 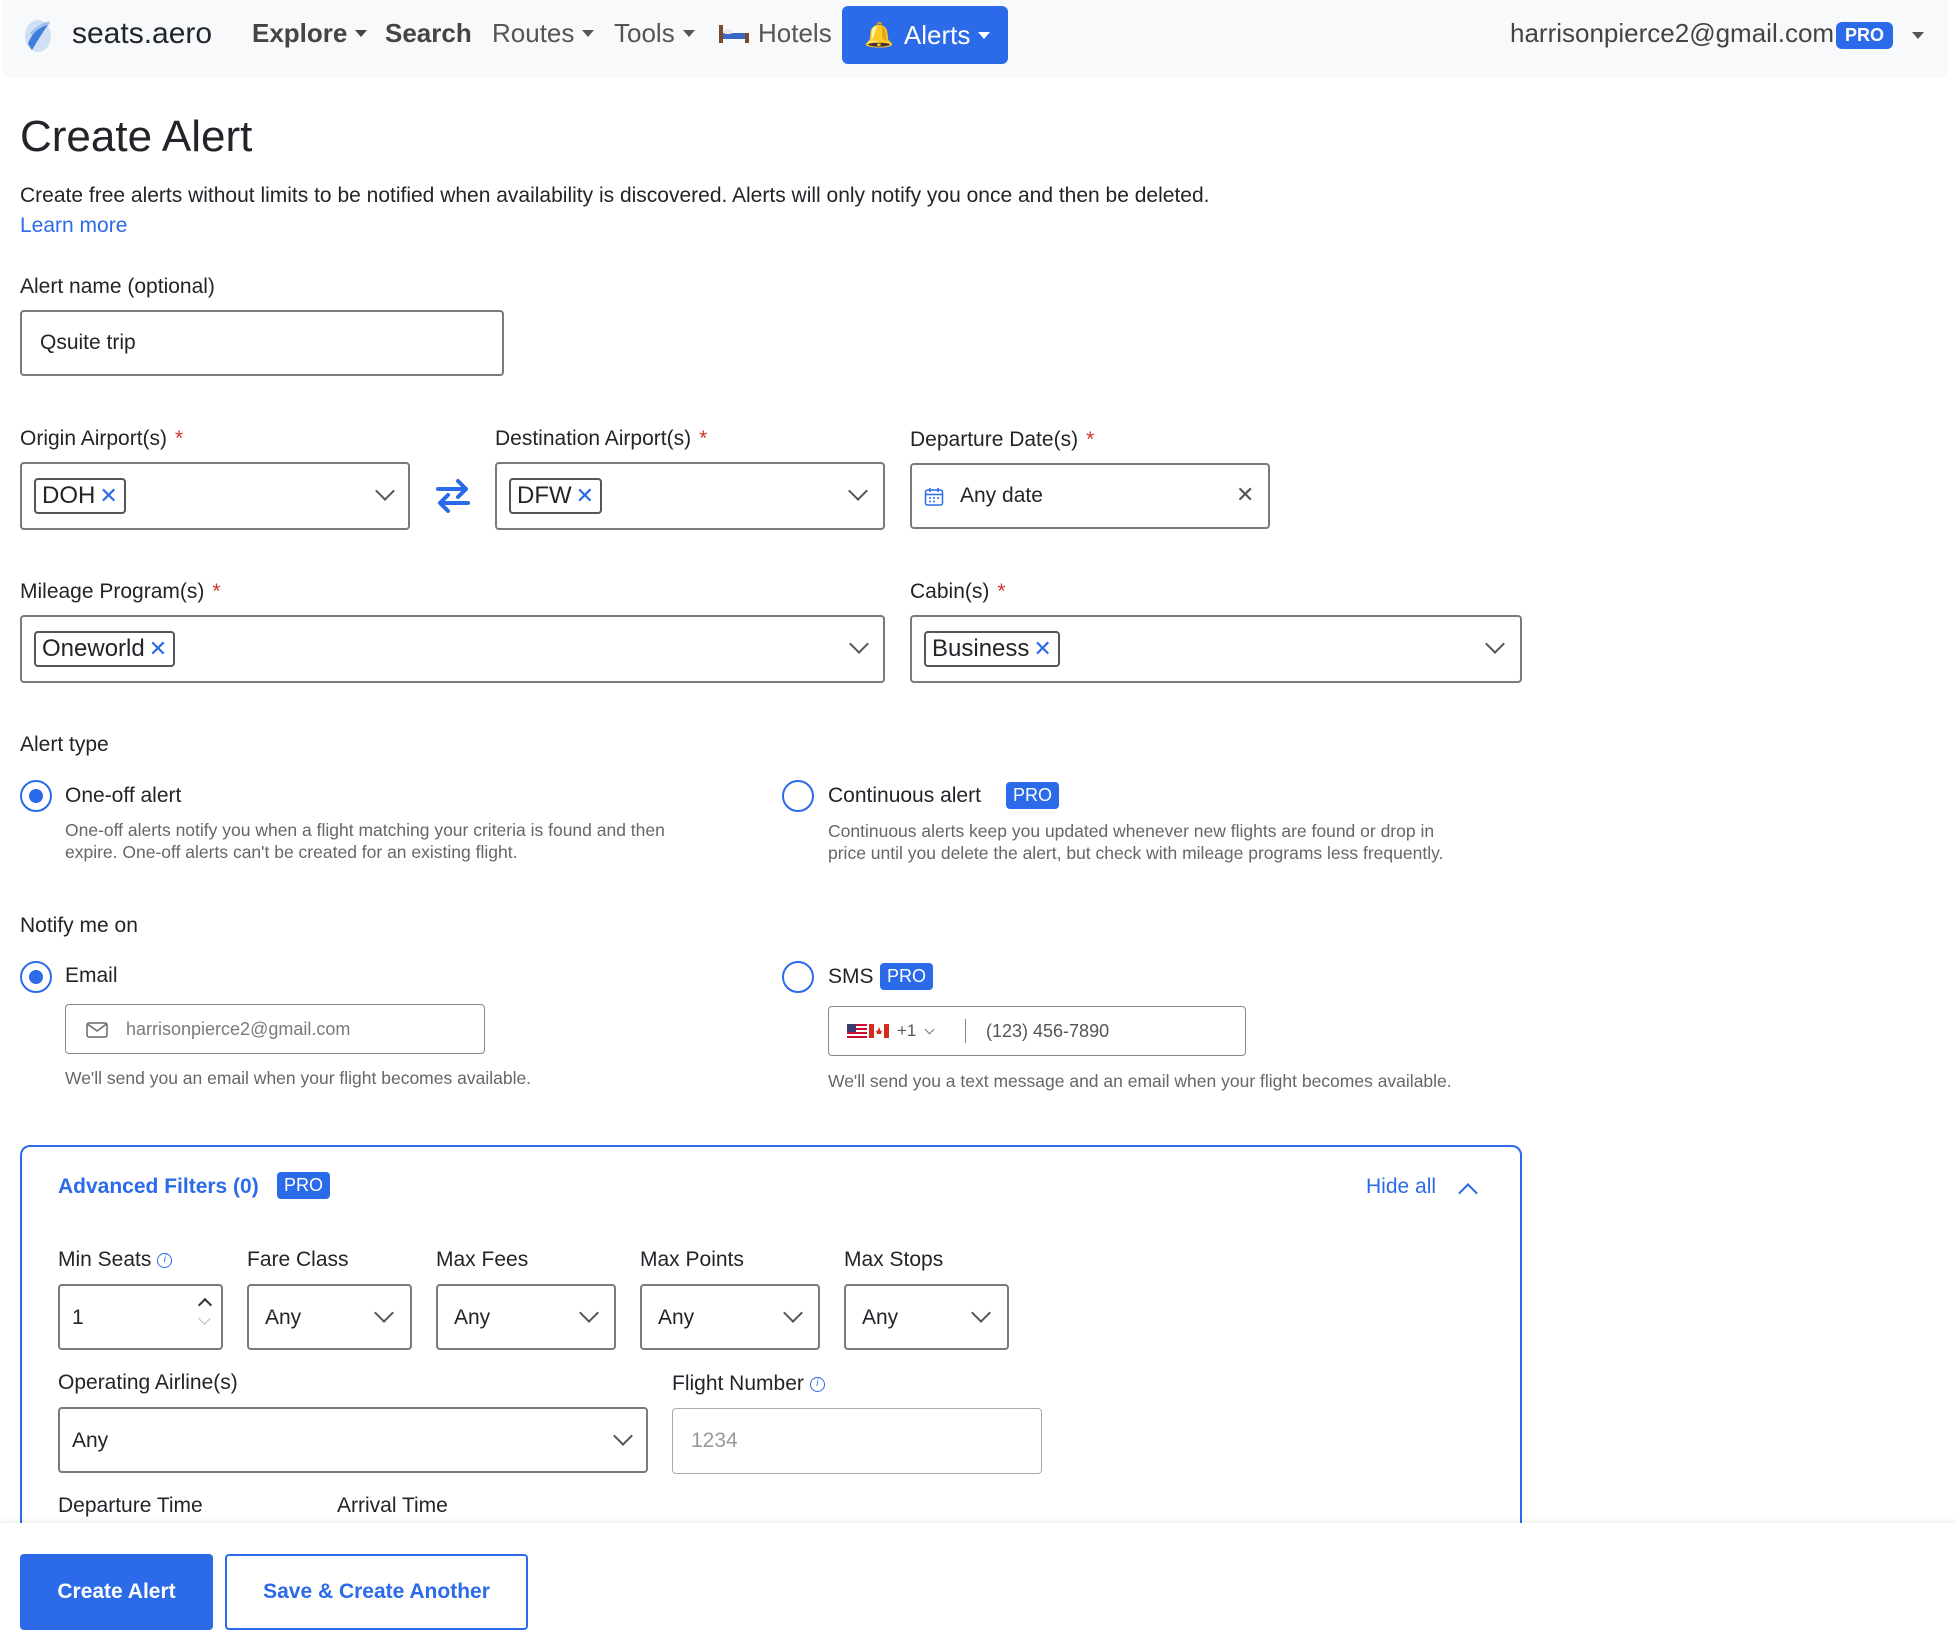 I want to click on min-seats-stepper: 1, so click(x=140, y=1317).